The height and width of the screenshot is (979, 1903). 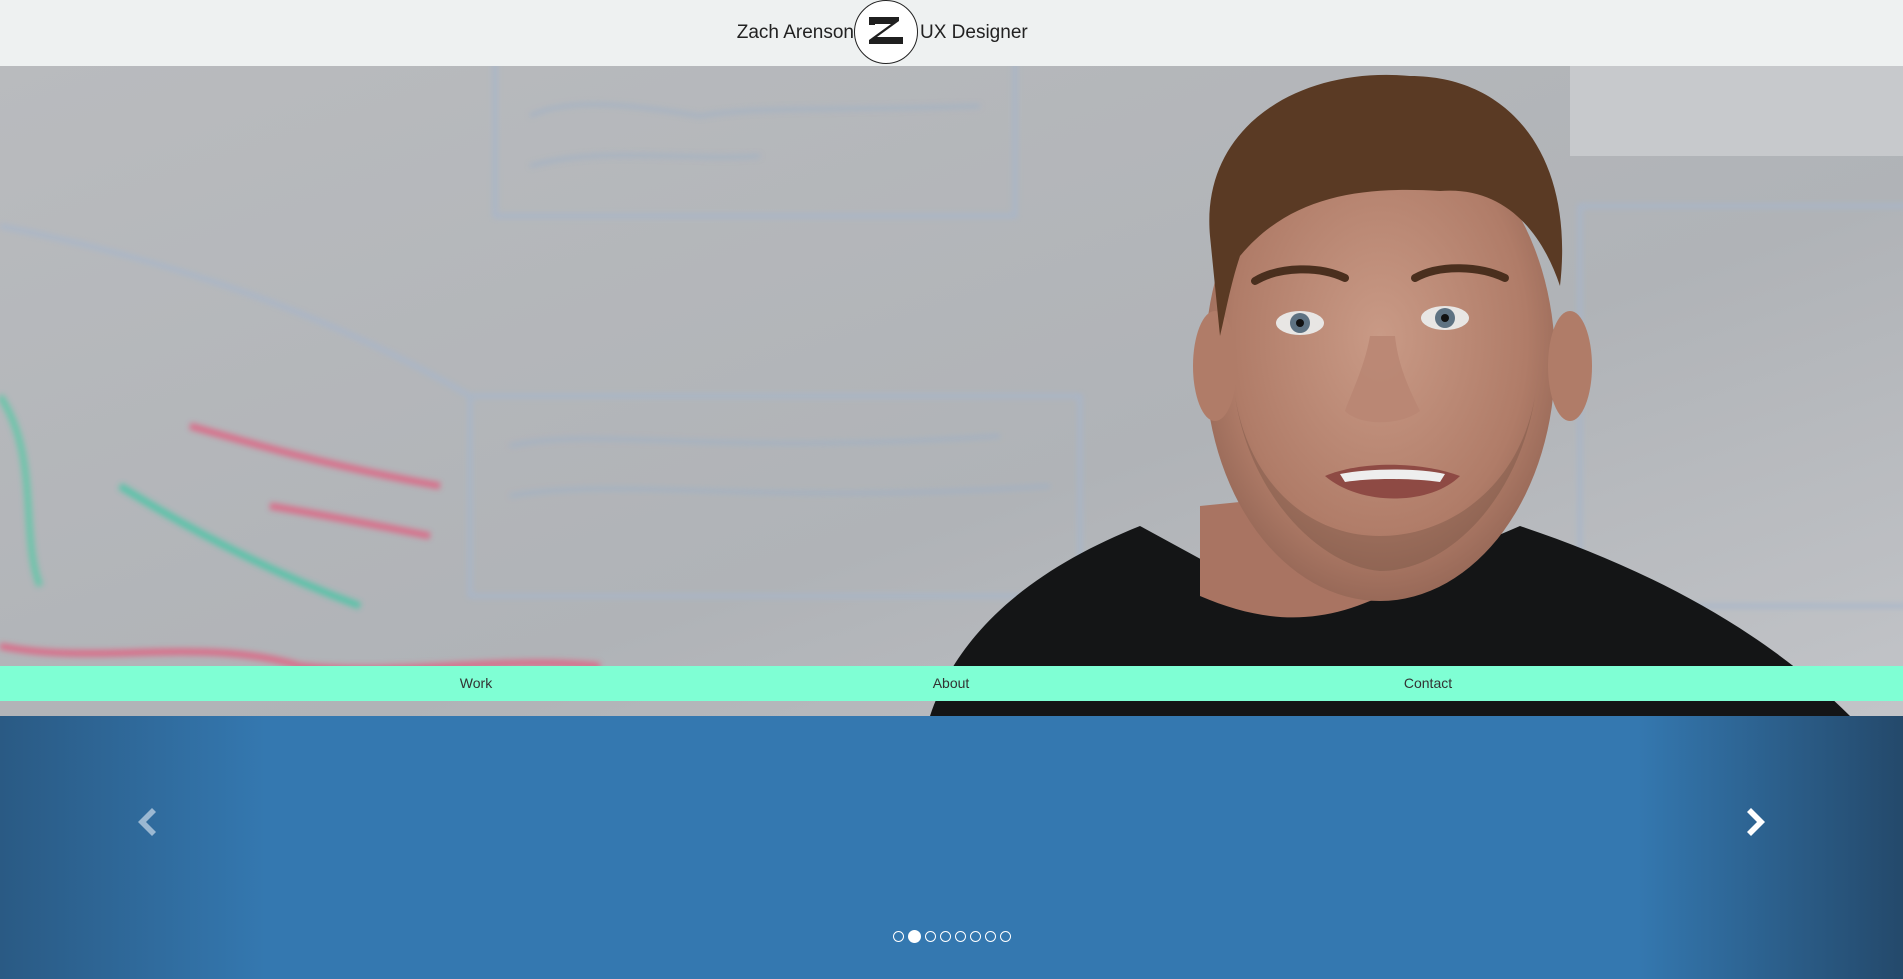 What do you see at coordinates (914, 936) in the screenshot?
I see `carousel-indicator-active` at bounding box center [914, 936].